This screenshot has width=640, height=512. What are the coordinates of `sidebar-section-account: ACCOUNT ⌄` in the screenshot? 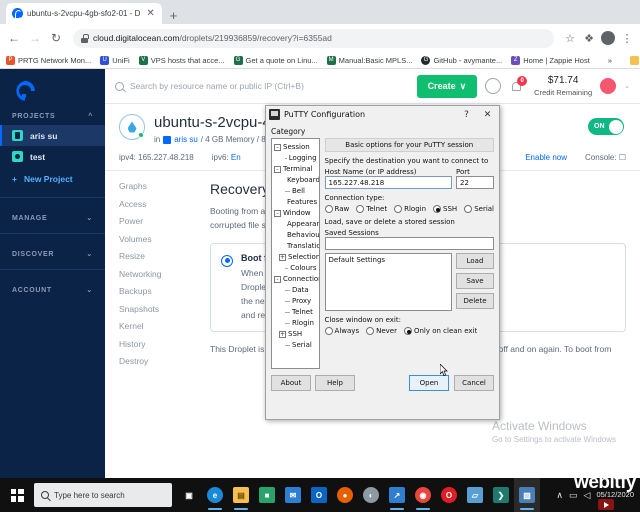 It's located at (52, 287).